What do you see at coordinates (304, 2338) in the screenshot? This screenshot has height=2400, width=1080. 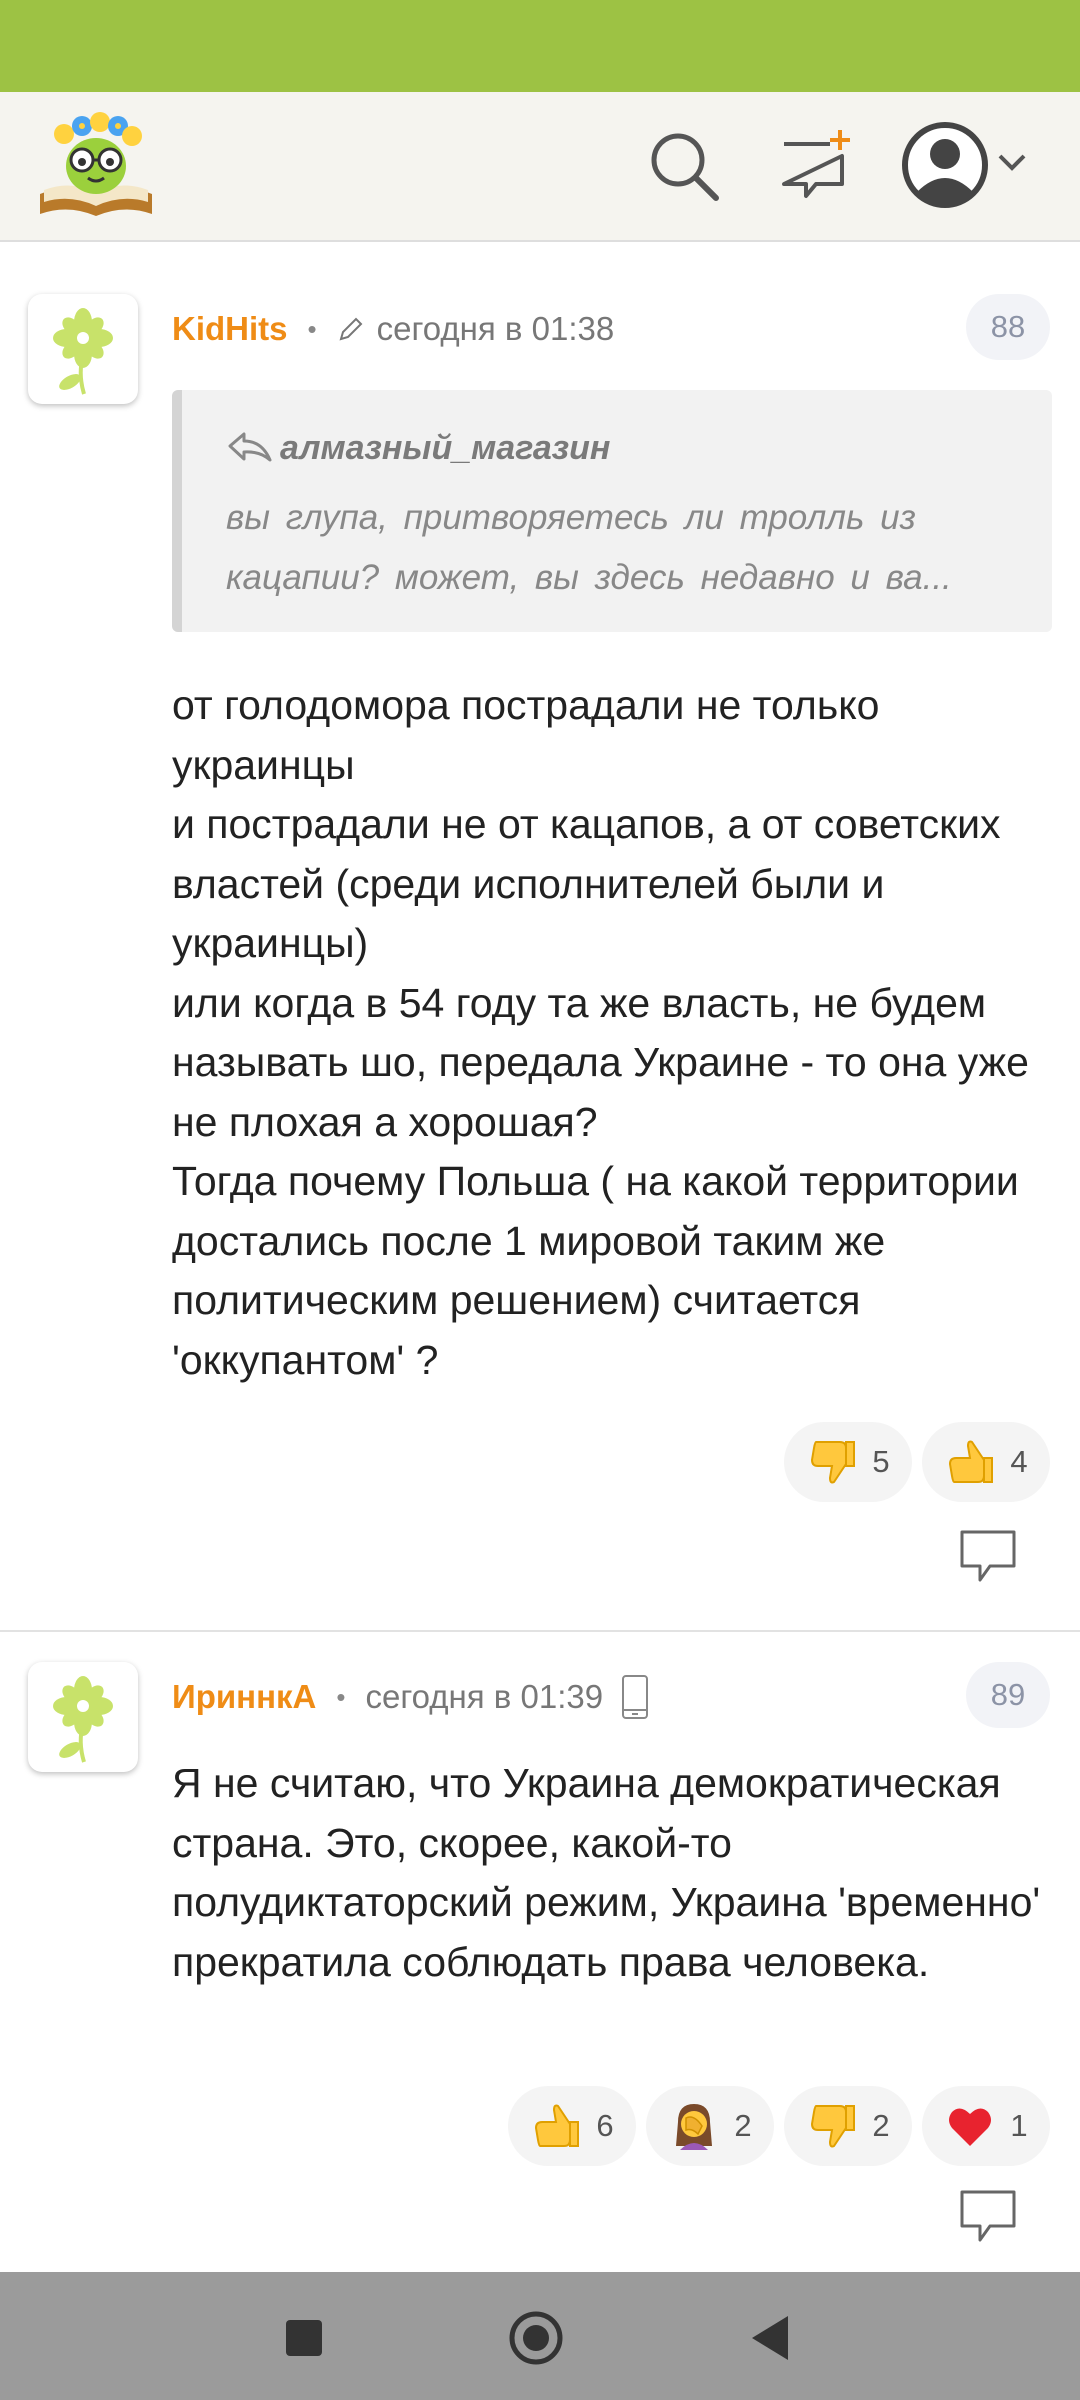 I see `recent-apps-icon` at bounding box center [304, 2338].